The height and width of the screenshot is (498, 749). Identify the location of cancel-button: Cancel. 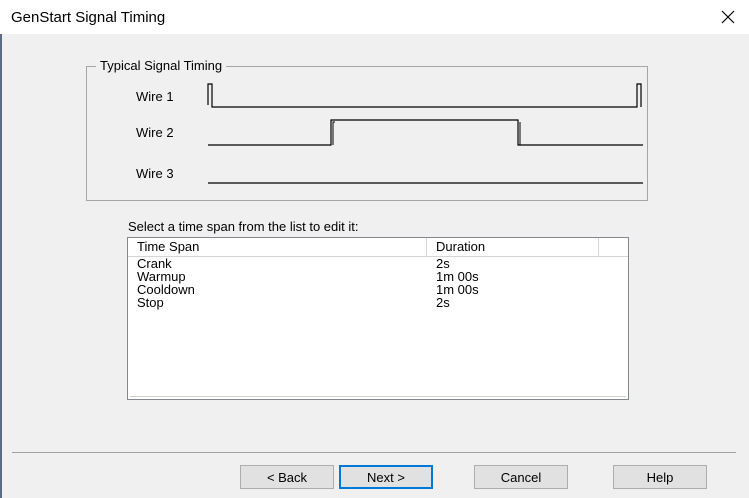
(521, 477).